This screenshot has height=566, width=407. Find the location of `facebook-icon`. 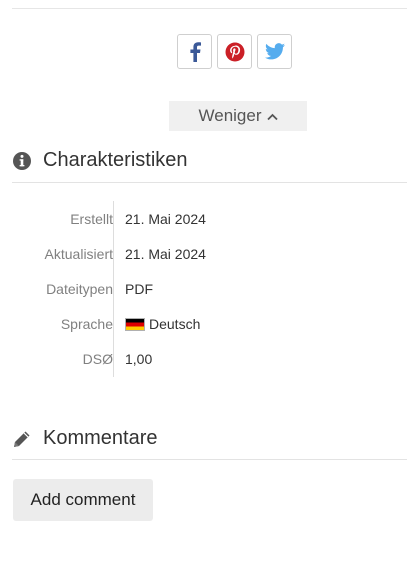

facebook-icon is located at coordinates (195, 51).